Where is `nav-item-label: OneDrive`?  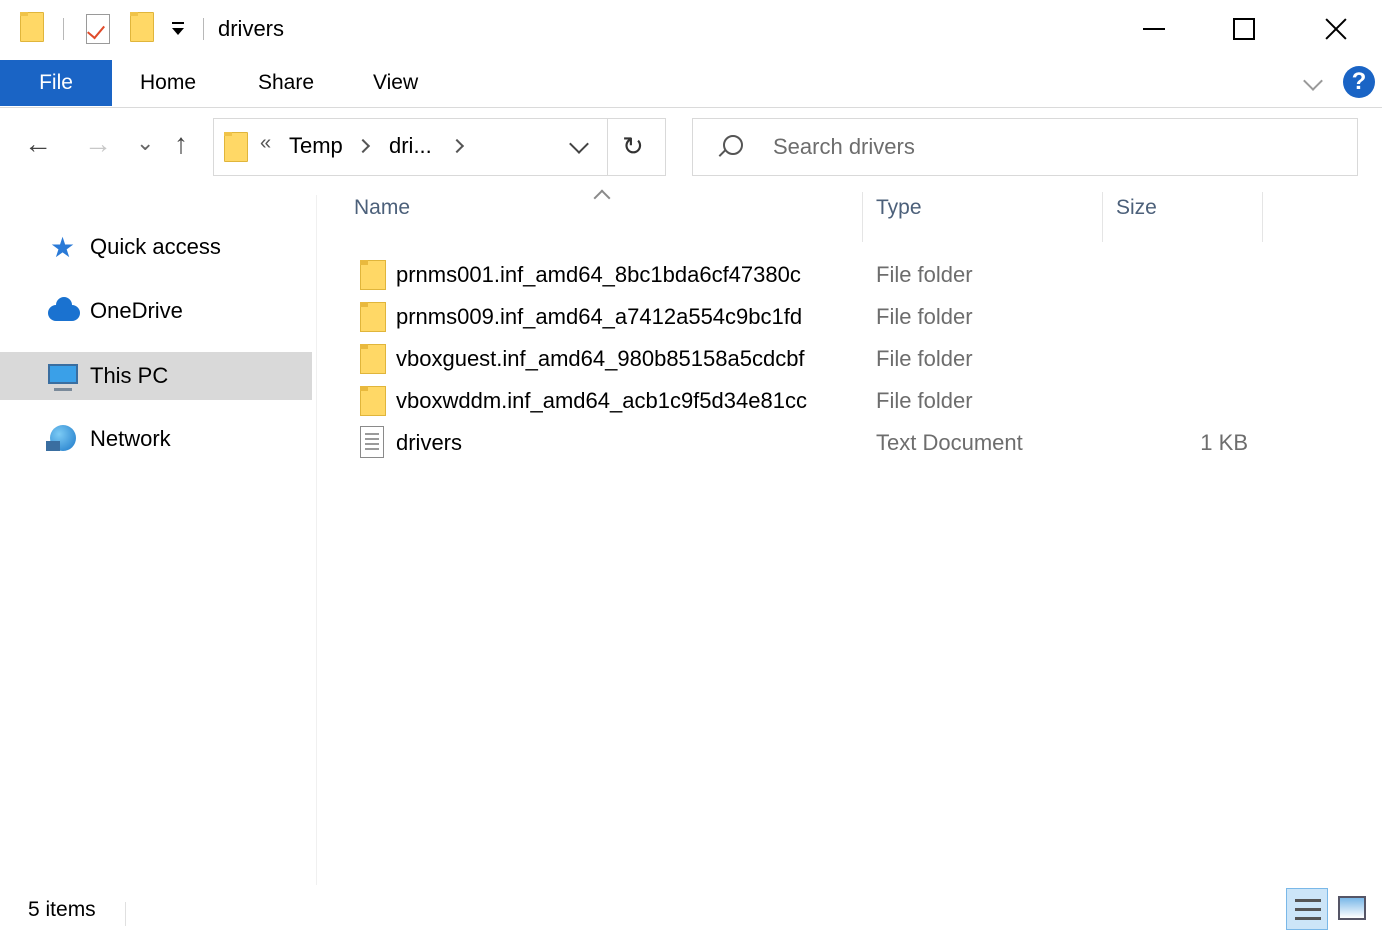 nav-item-label: OneDrive is located at coordinates (136, 310).